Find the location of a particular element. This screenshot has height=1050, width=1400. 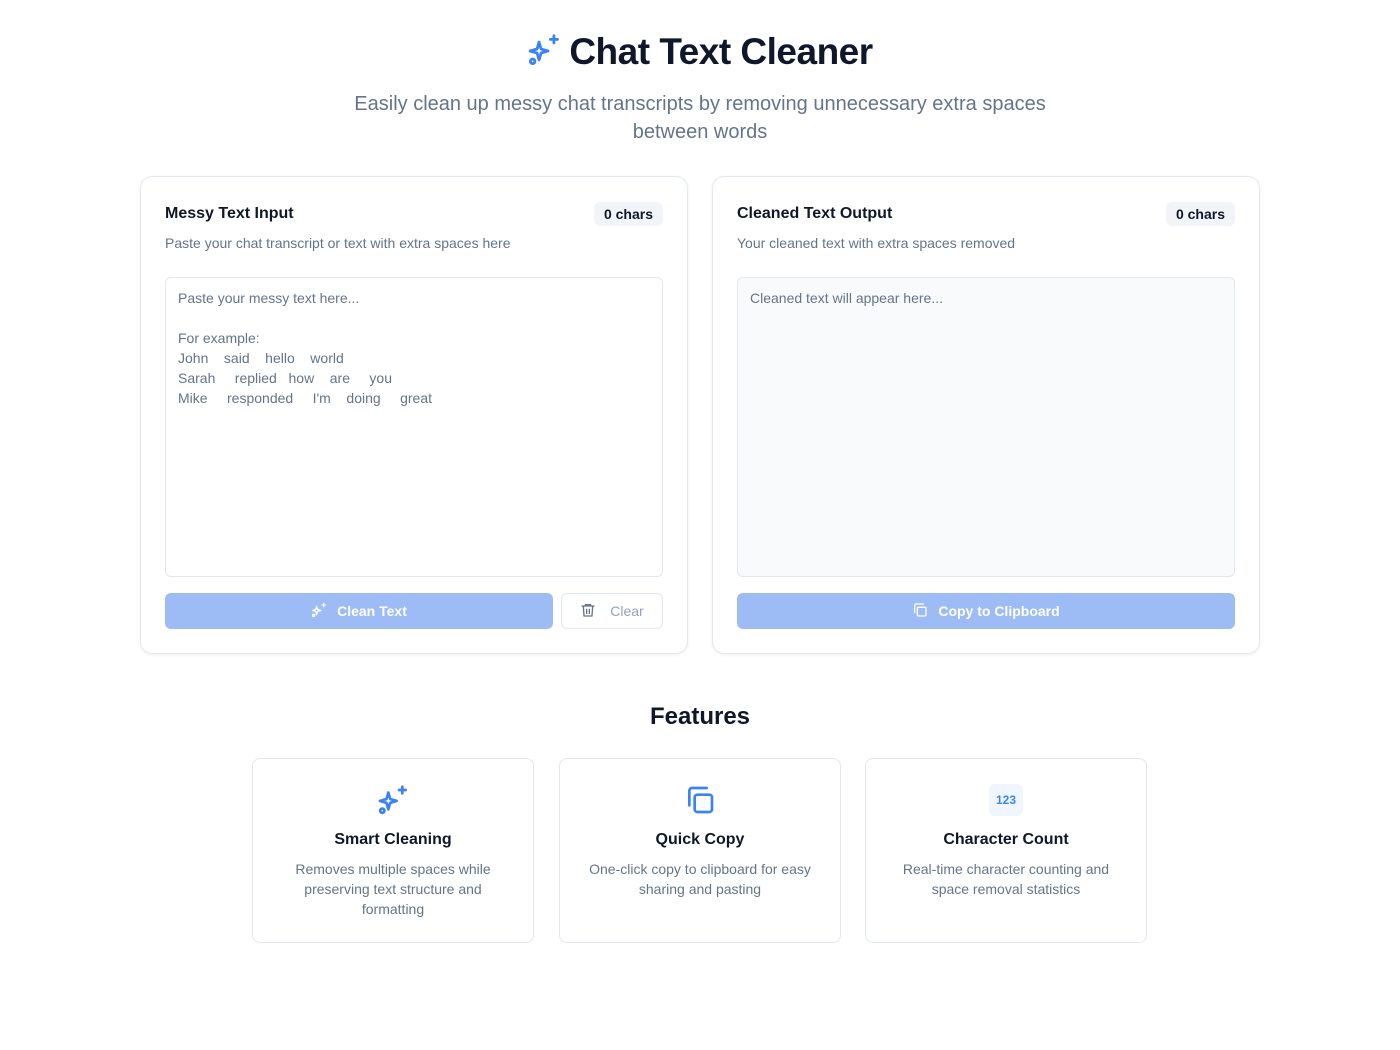

clear-button: Clear is located at coordinates (612, 611).